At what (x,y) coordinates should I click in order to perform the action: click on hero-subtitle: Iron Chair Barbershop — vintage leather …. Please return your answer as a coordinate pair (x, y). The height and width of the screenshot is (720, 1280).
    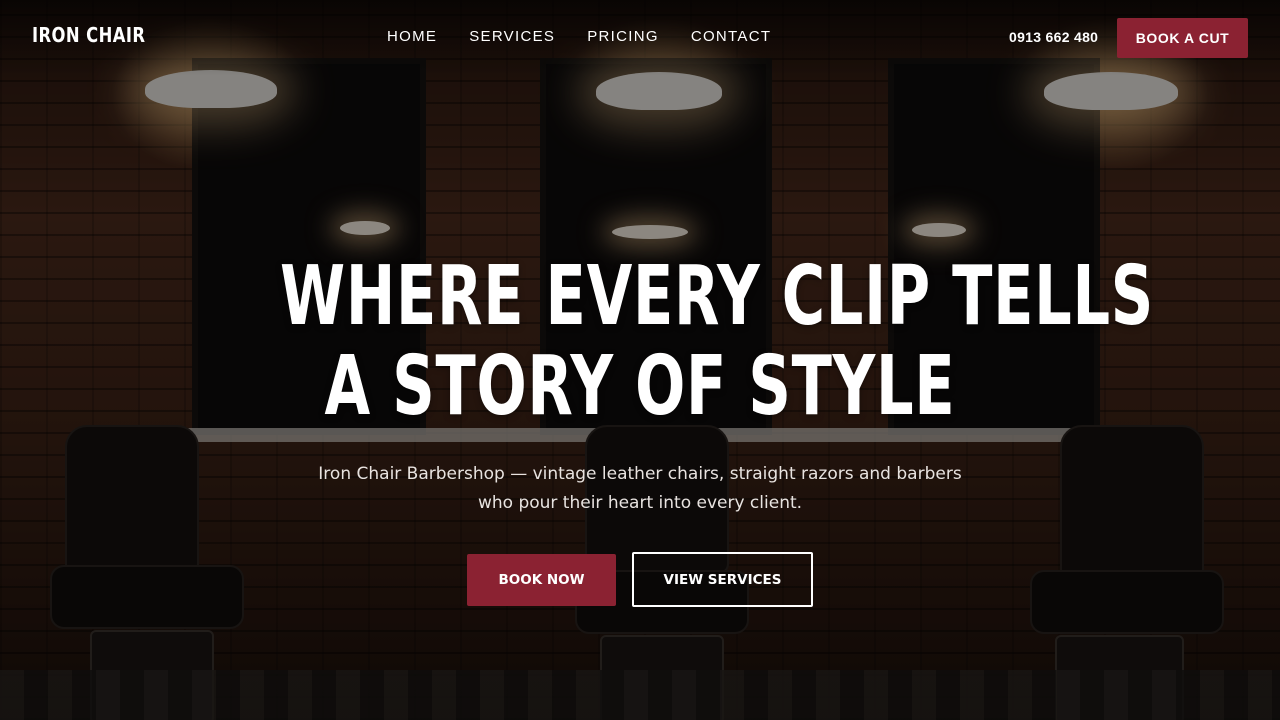
    Looking at the image, I should click on (640, 489).